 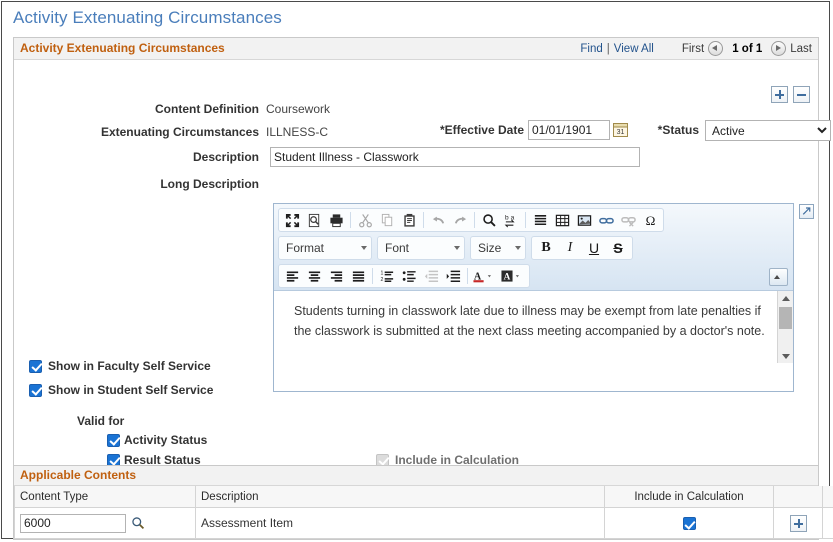 I want to click on redo-icon, so click(x=460, y=220).